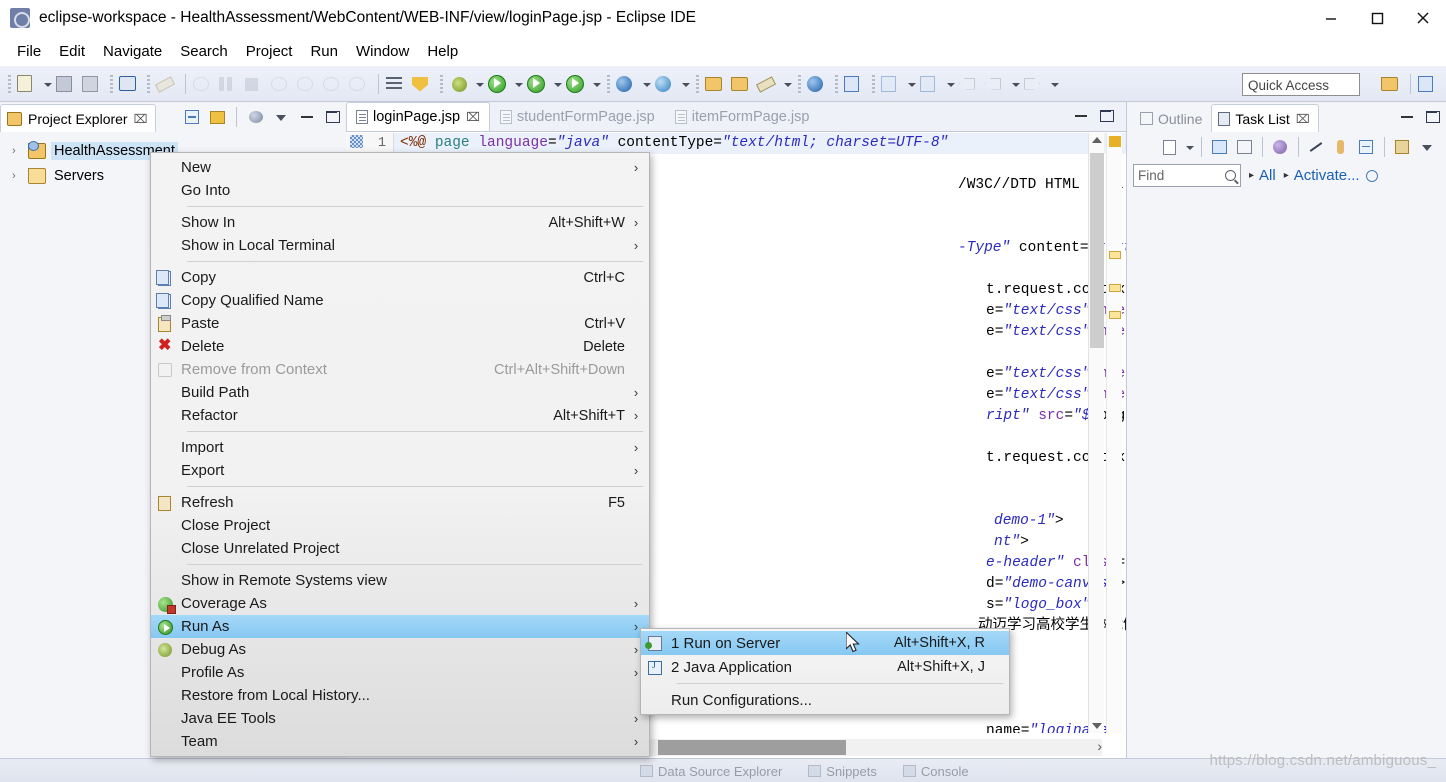 The image size is (1446, 782). What do you see at coordinates (787, 84) in the screenshot?
I see `annotation-dropdown-arrow` at bounding box center [787, 84].